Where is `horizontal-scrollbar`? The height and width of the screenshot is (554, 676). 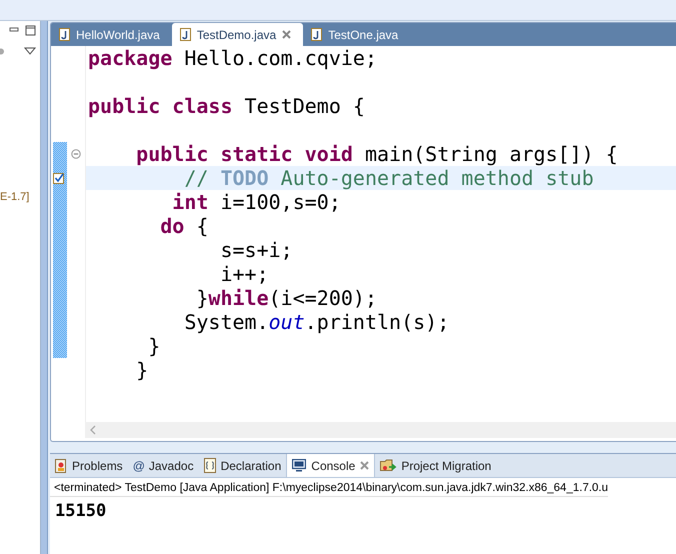 horizontal-scrollbar is located at coordinates (380, 430).